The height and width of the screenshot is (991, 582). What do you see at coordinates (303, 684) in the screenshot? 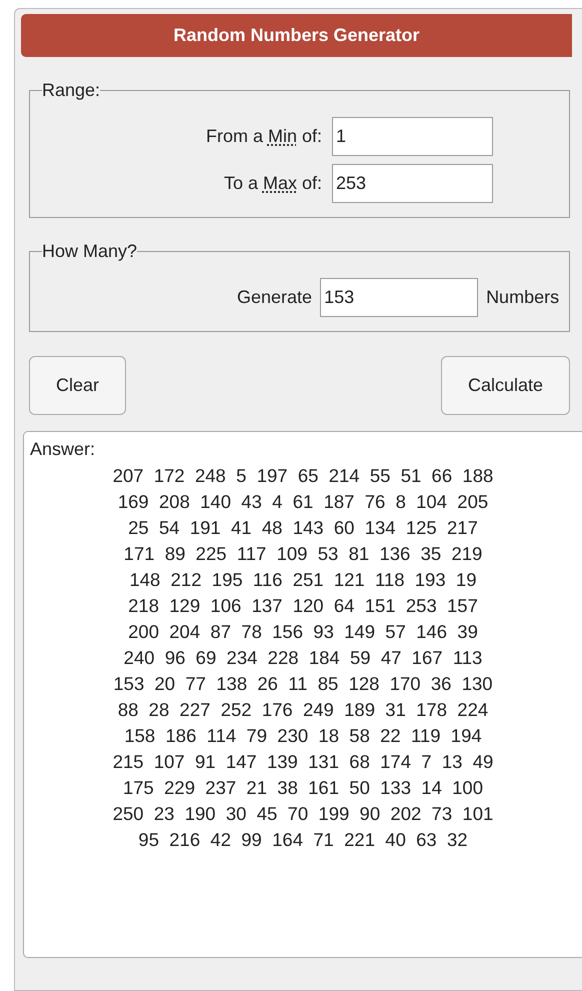
I see `result-numbers: 153 20 77 138 26 11 85 128 170 36 130` at bounding box center [303, 684].